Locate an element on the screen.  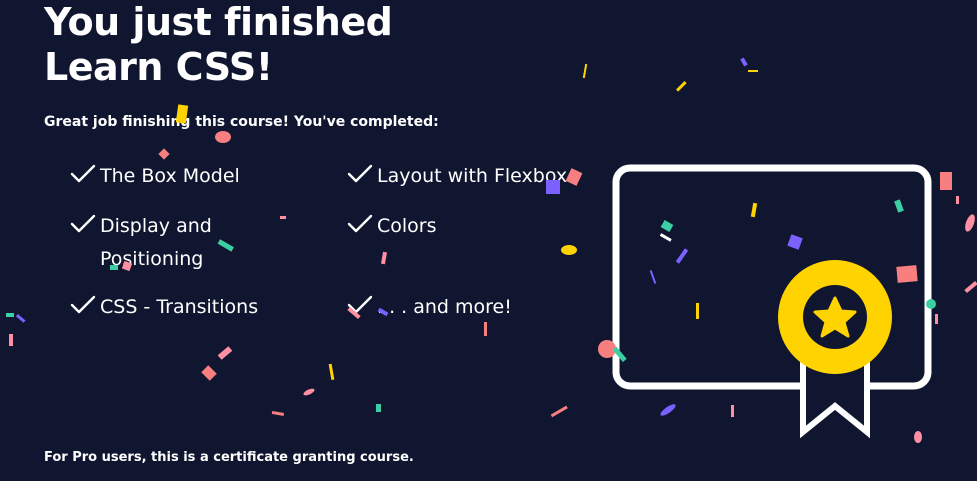
topic-label: CSS - Transitions is located at coordinates (179, 307).